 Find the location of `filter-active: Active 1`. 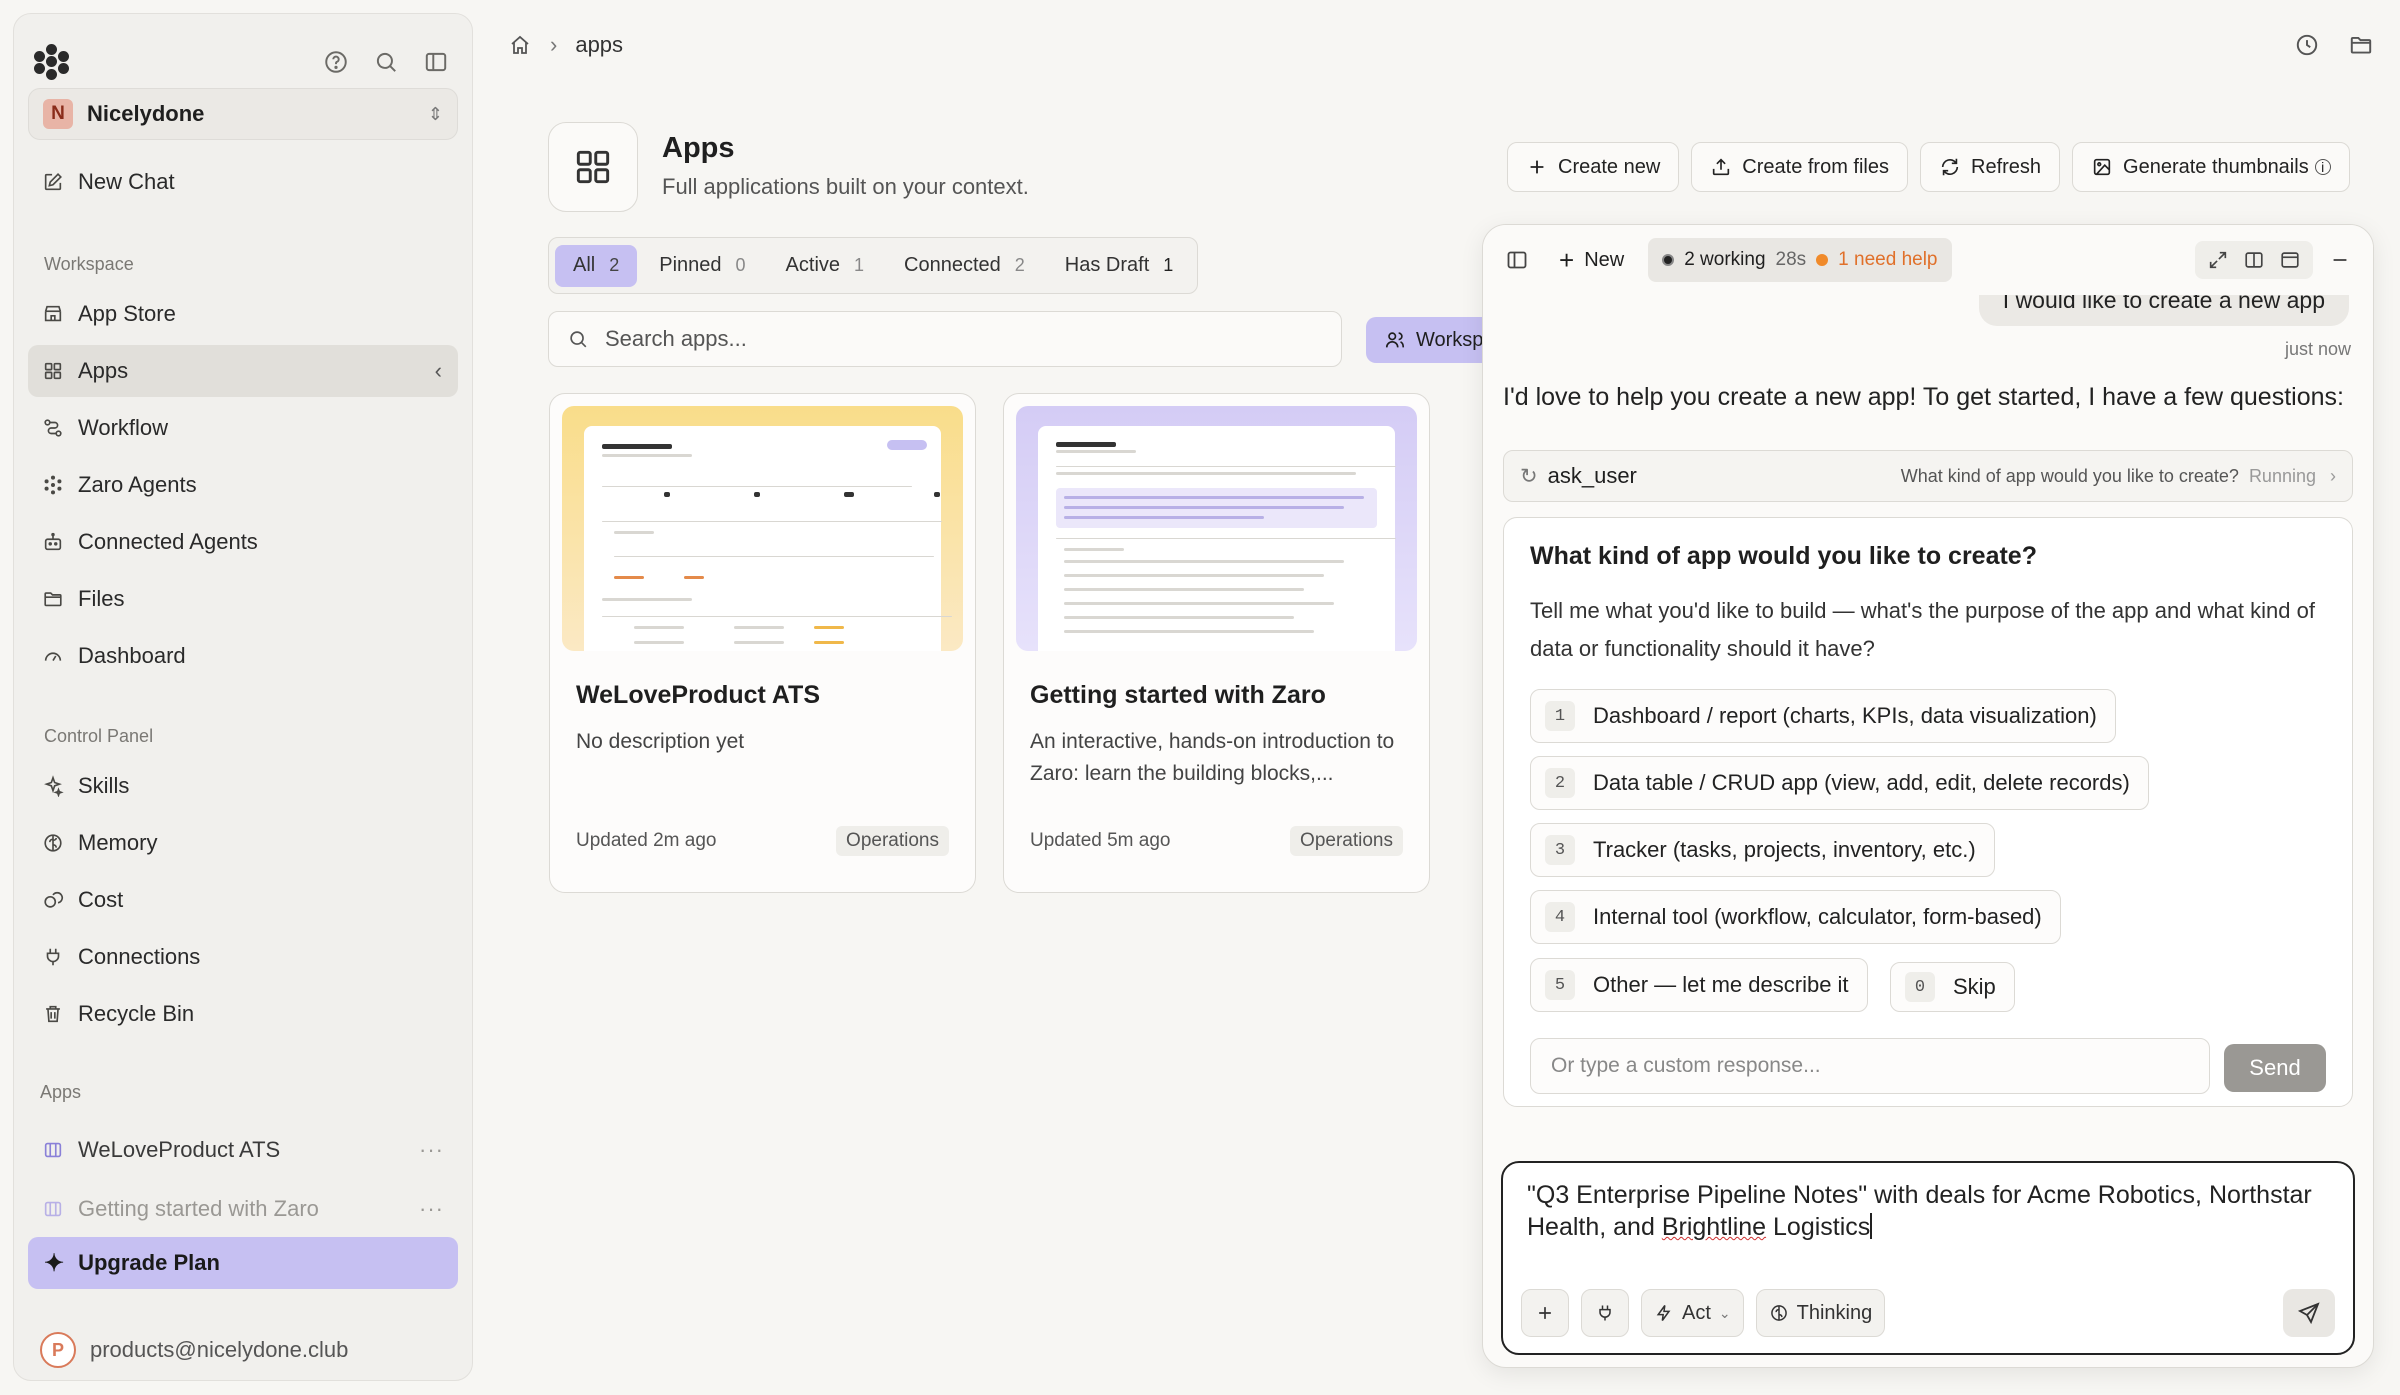

filter-active: Active 1 is located at coordinates (825, 266).